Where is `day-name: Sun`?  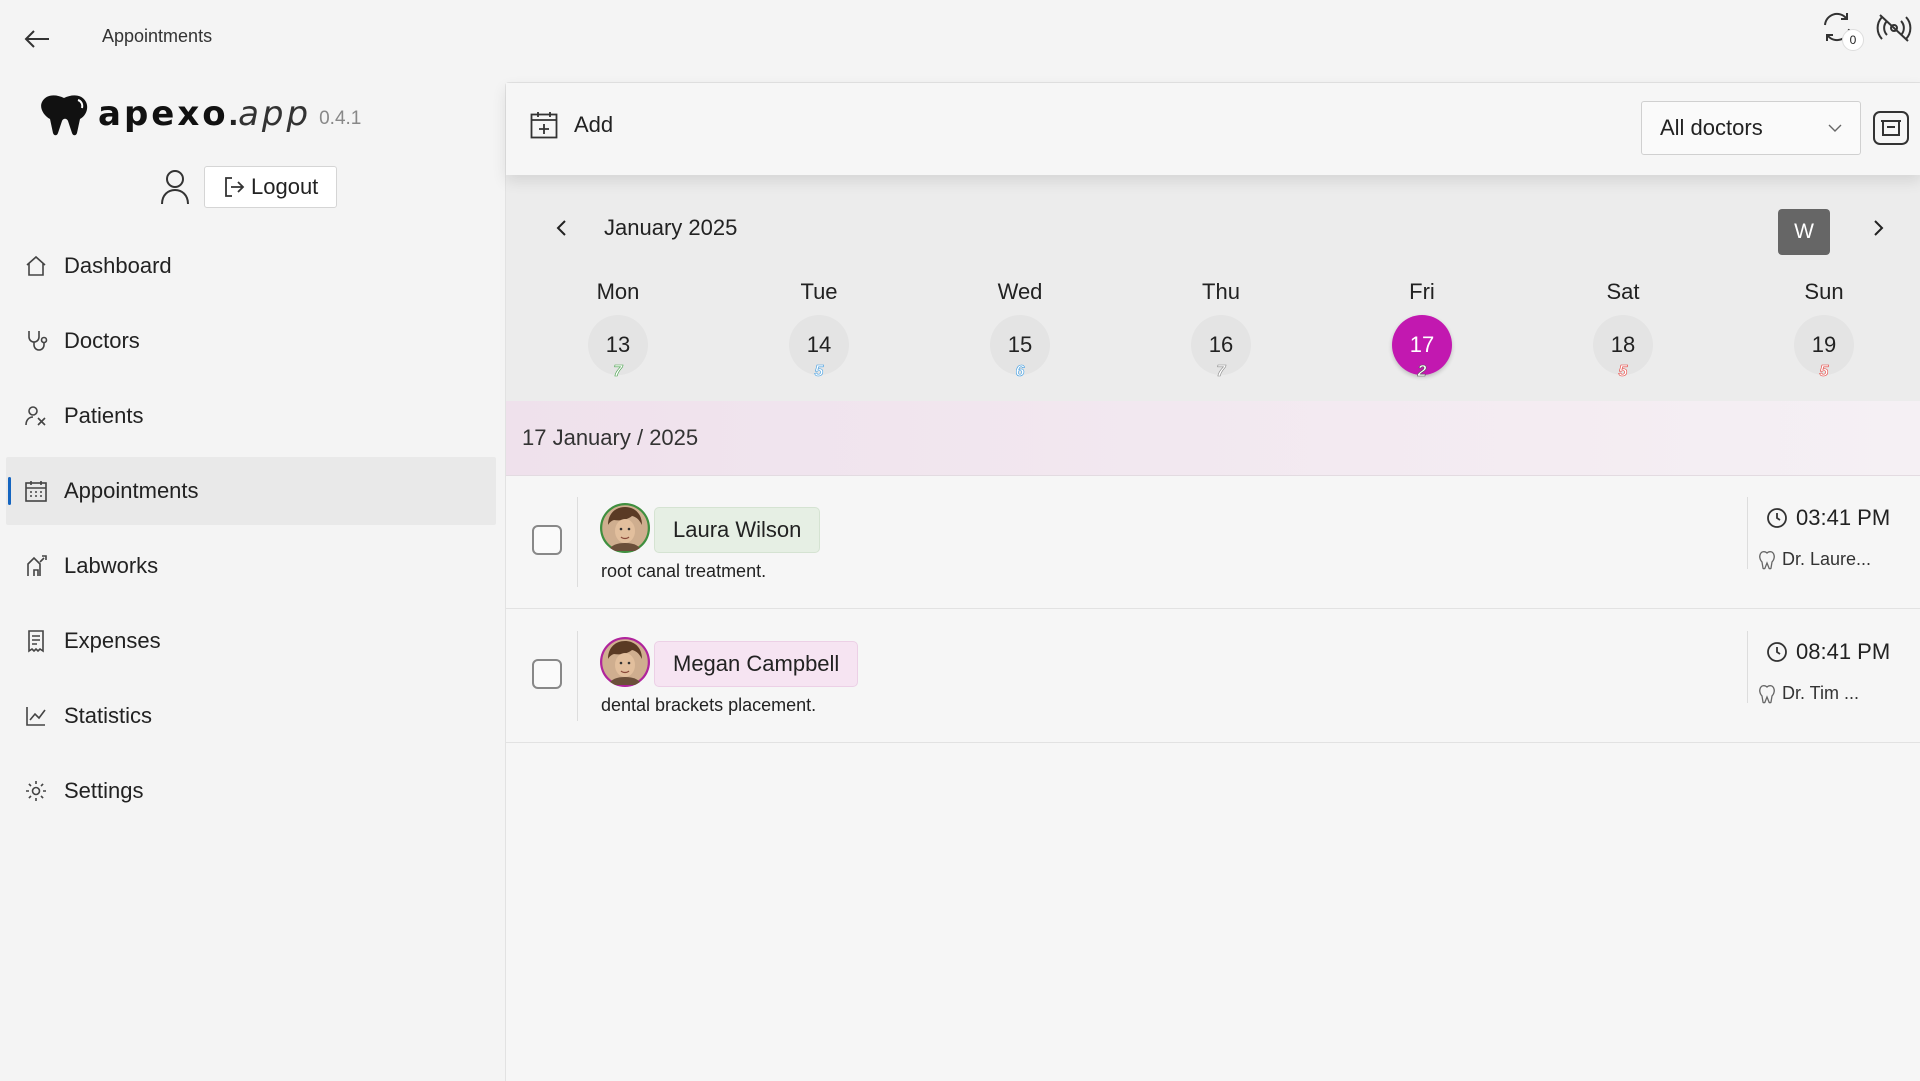
day-name: Sun is located at coordinates (1824, 291).